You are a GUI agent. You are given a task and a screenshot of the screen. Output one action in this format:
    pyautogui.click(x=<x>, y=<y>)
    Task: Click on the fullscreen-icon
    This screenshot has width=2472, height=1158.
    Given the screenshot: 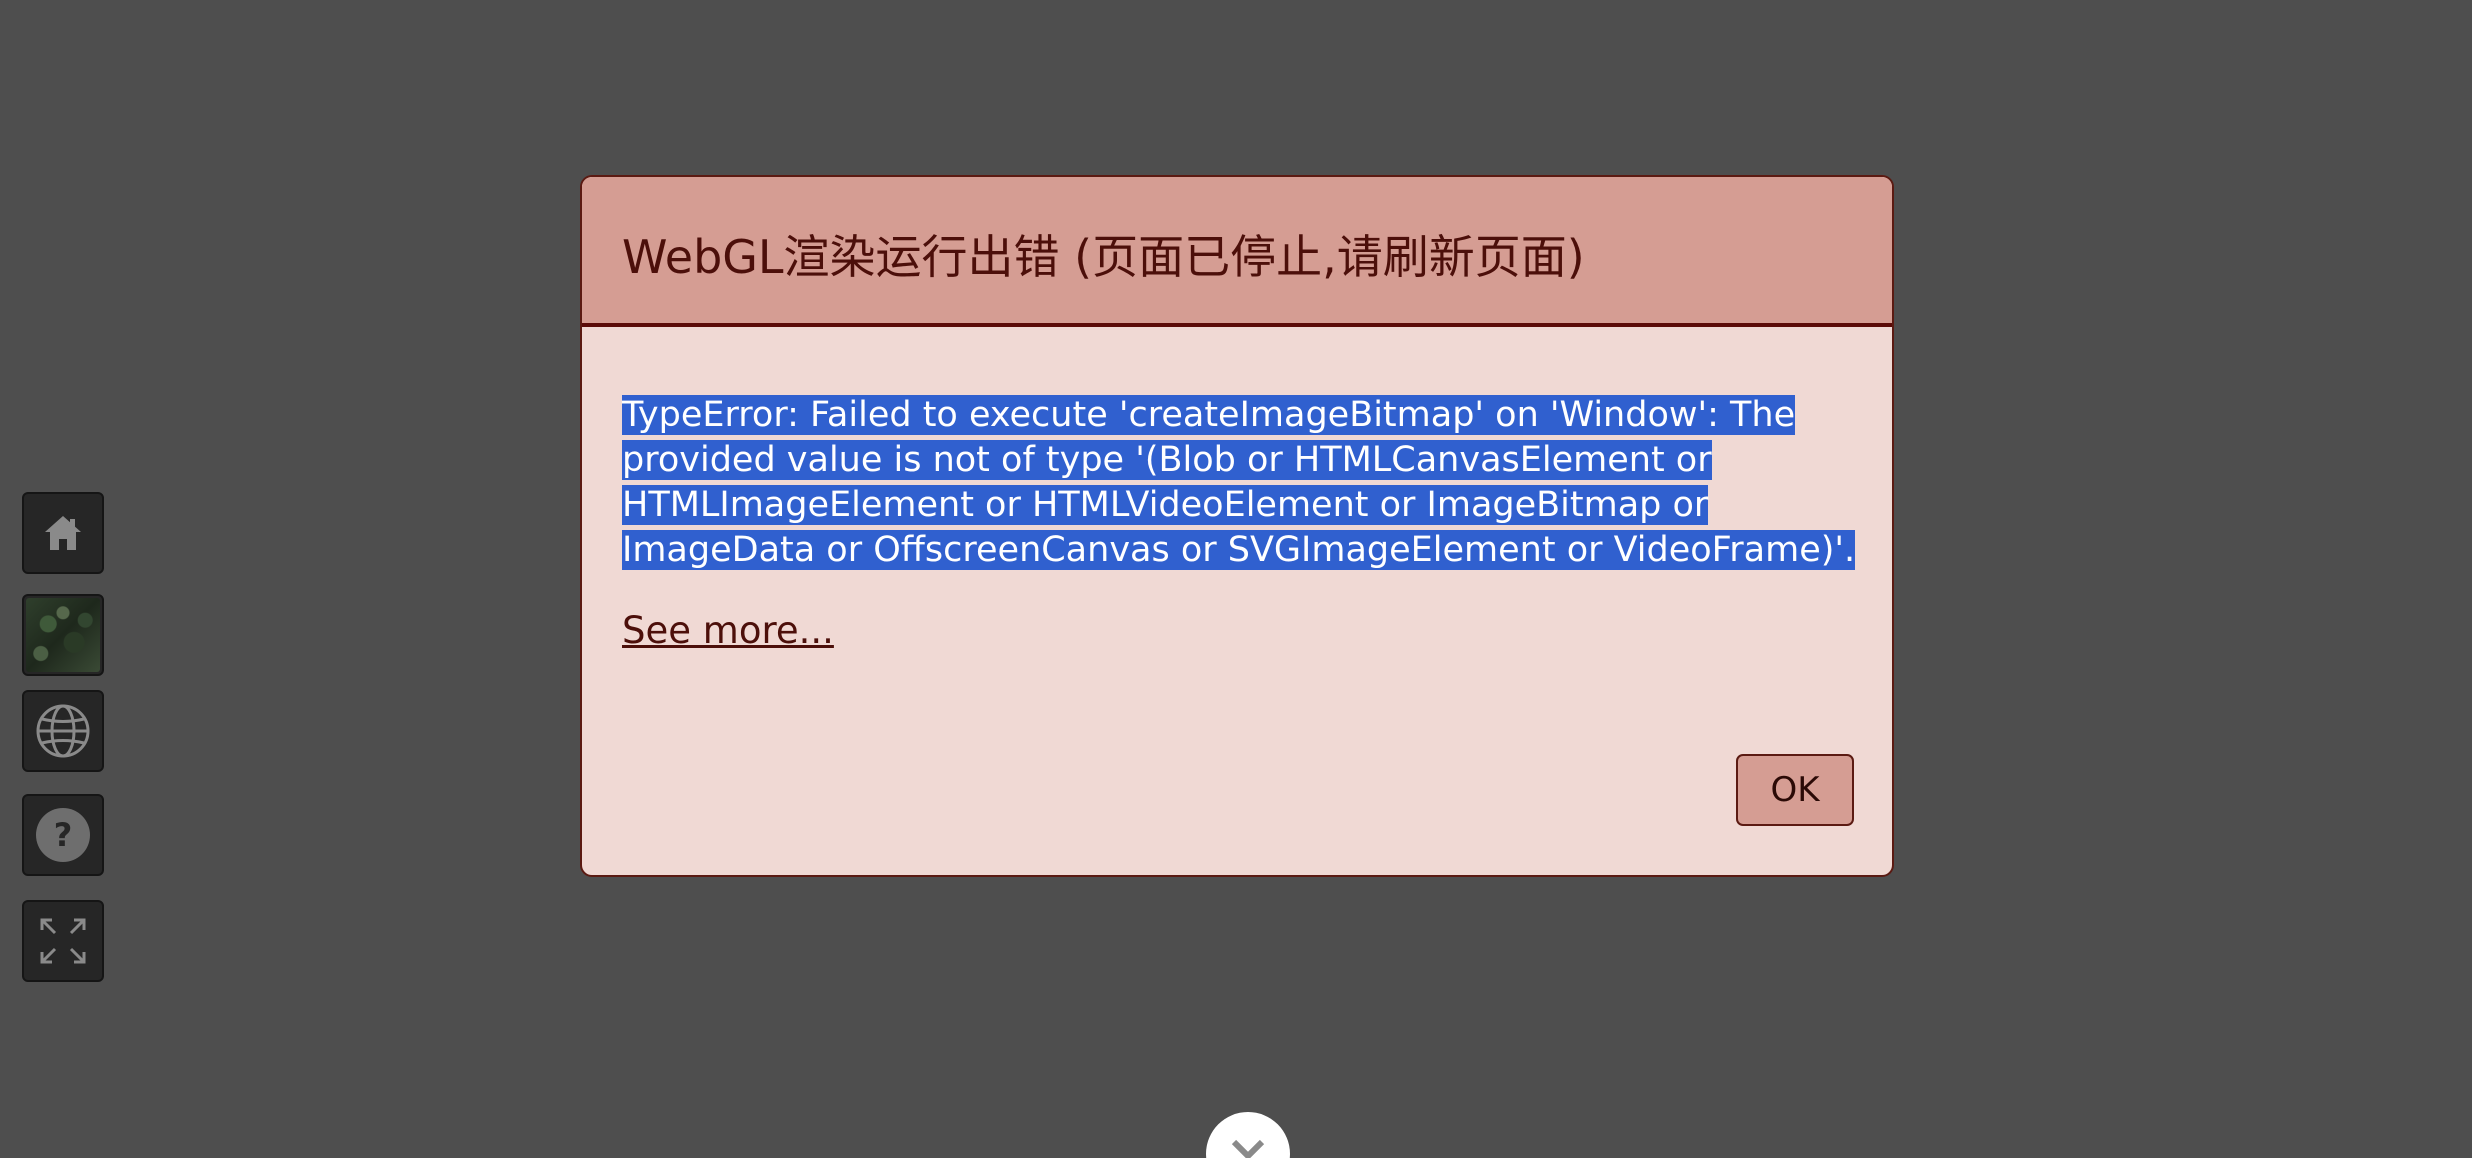 What is the action you would take?
    pyautogui.click(x=63, y=941)
    